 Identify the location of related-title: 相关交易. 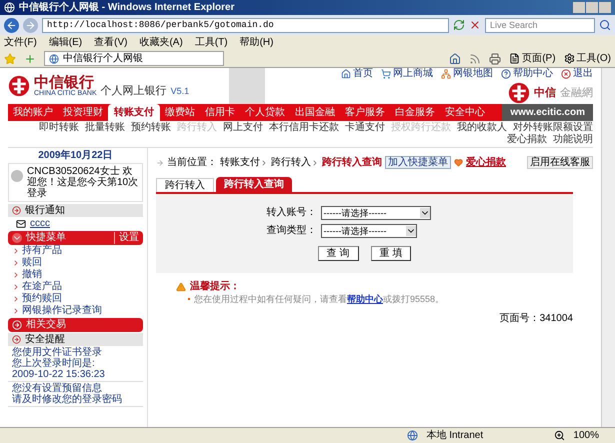
(46, 325).